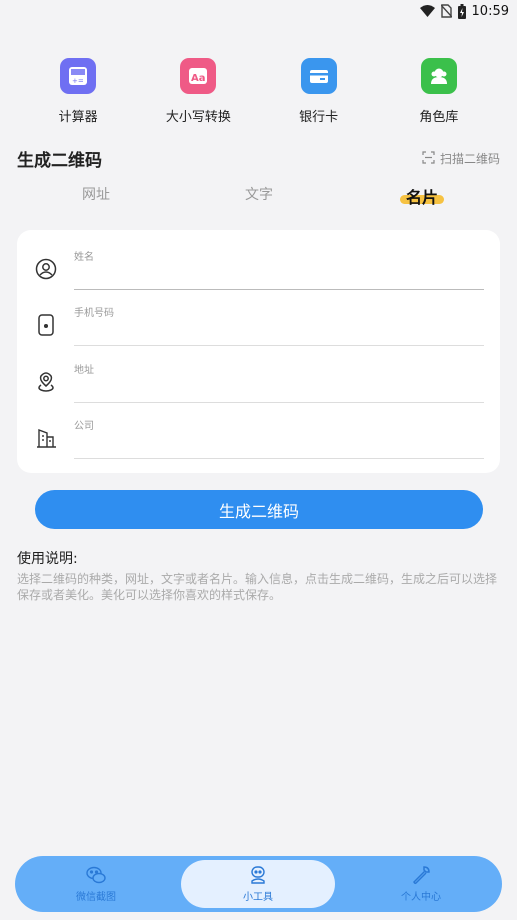 This screenshot has height=920, width=517. What do you see at coordinates (46, 438) in the screenshot?
I see `company-building-icon` at bounding box center [46, 438].